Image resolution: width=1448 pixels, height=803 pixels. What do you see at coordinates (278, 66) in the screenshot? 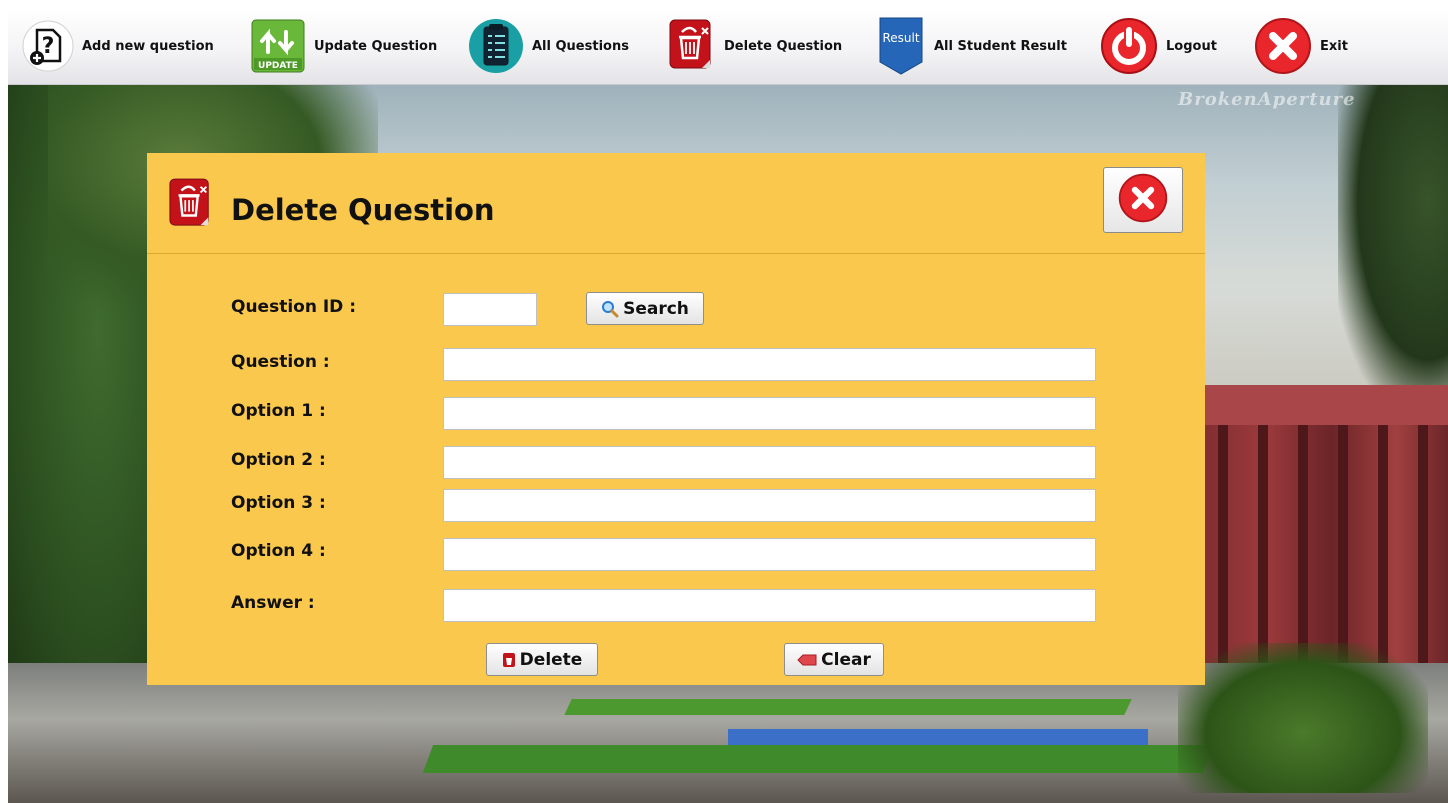
I see `svg-text: UPDATE` at bounding box center [278, 66].